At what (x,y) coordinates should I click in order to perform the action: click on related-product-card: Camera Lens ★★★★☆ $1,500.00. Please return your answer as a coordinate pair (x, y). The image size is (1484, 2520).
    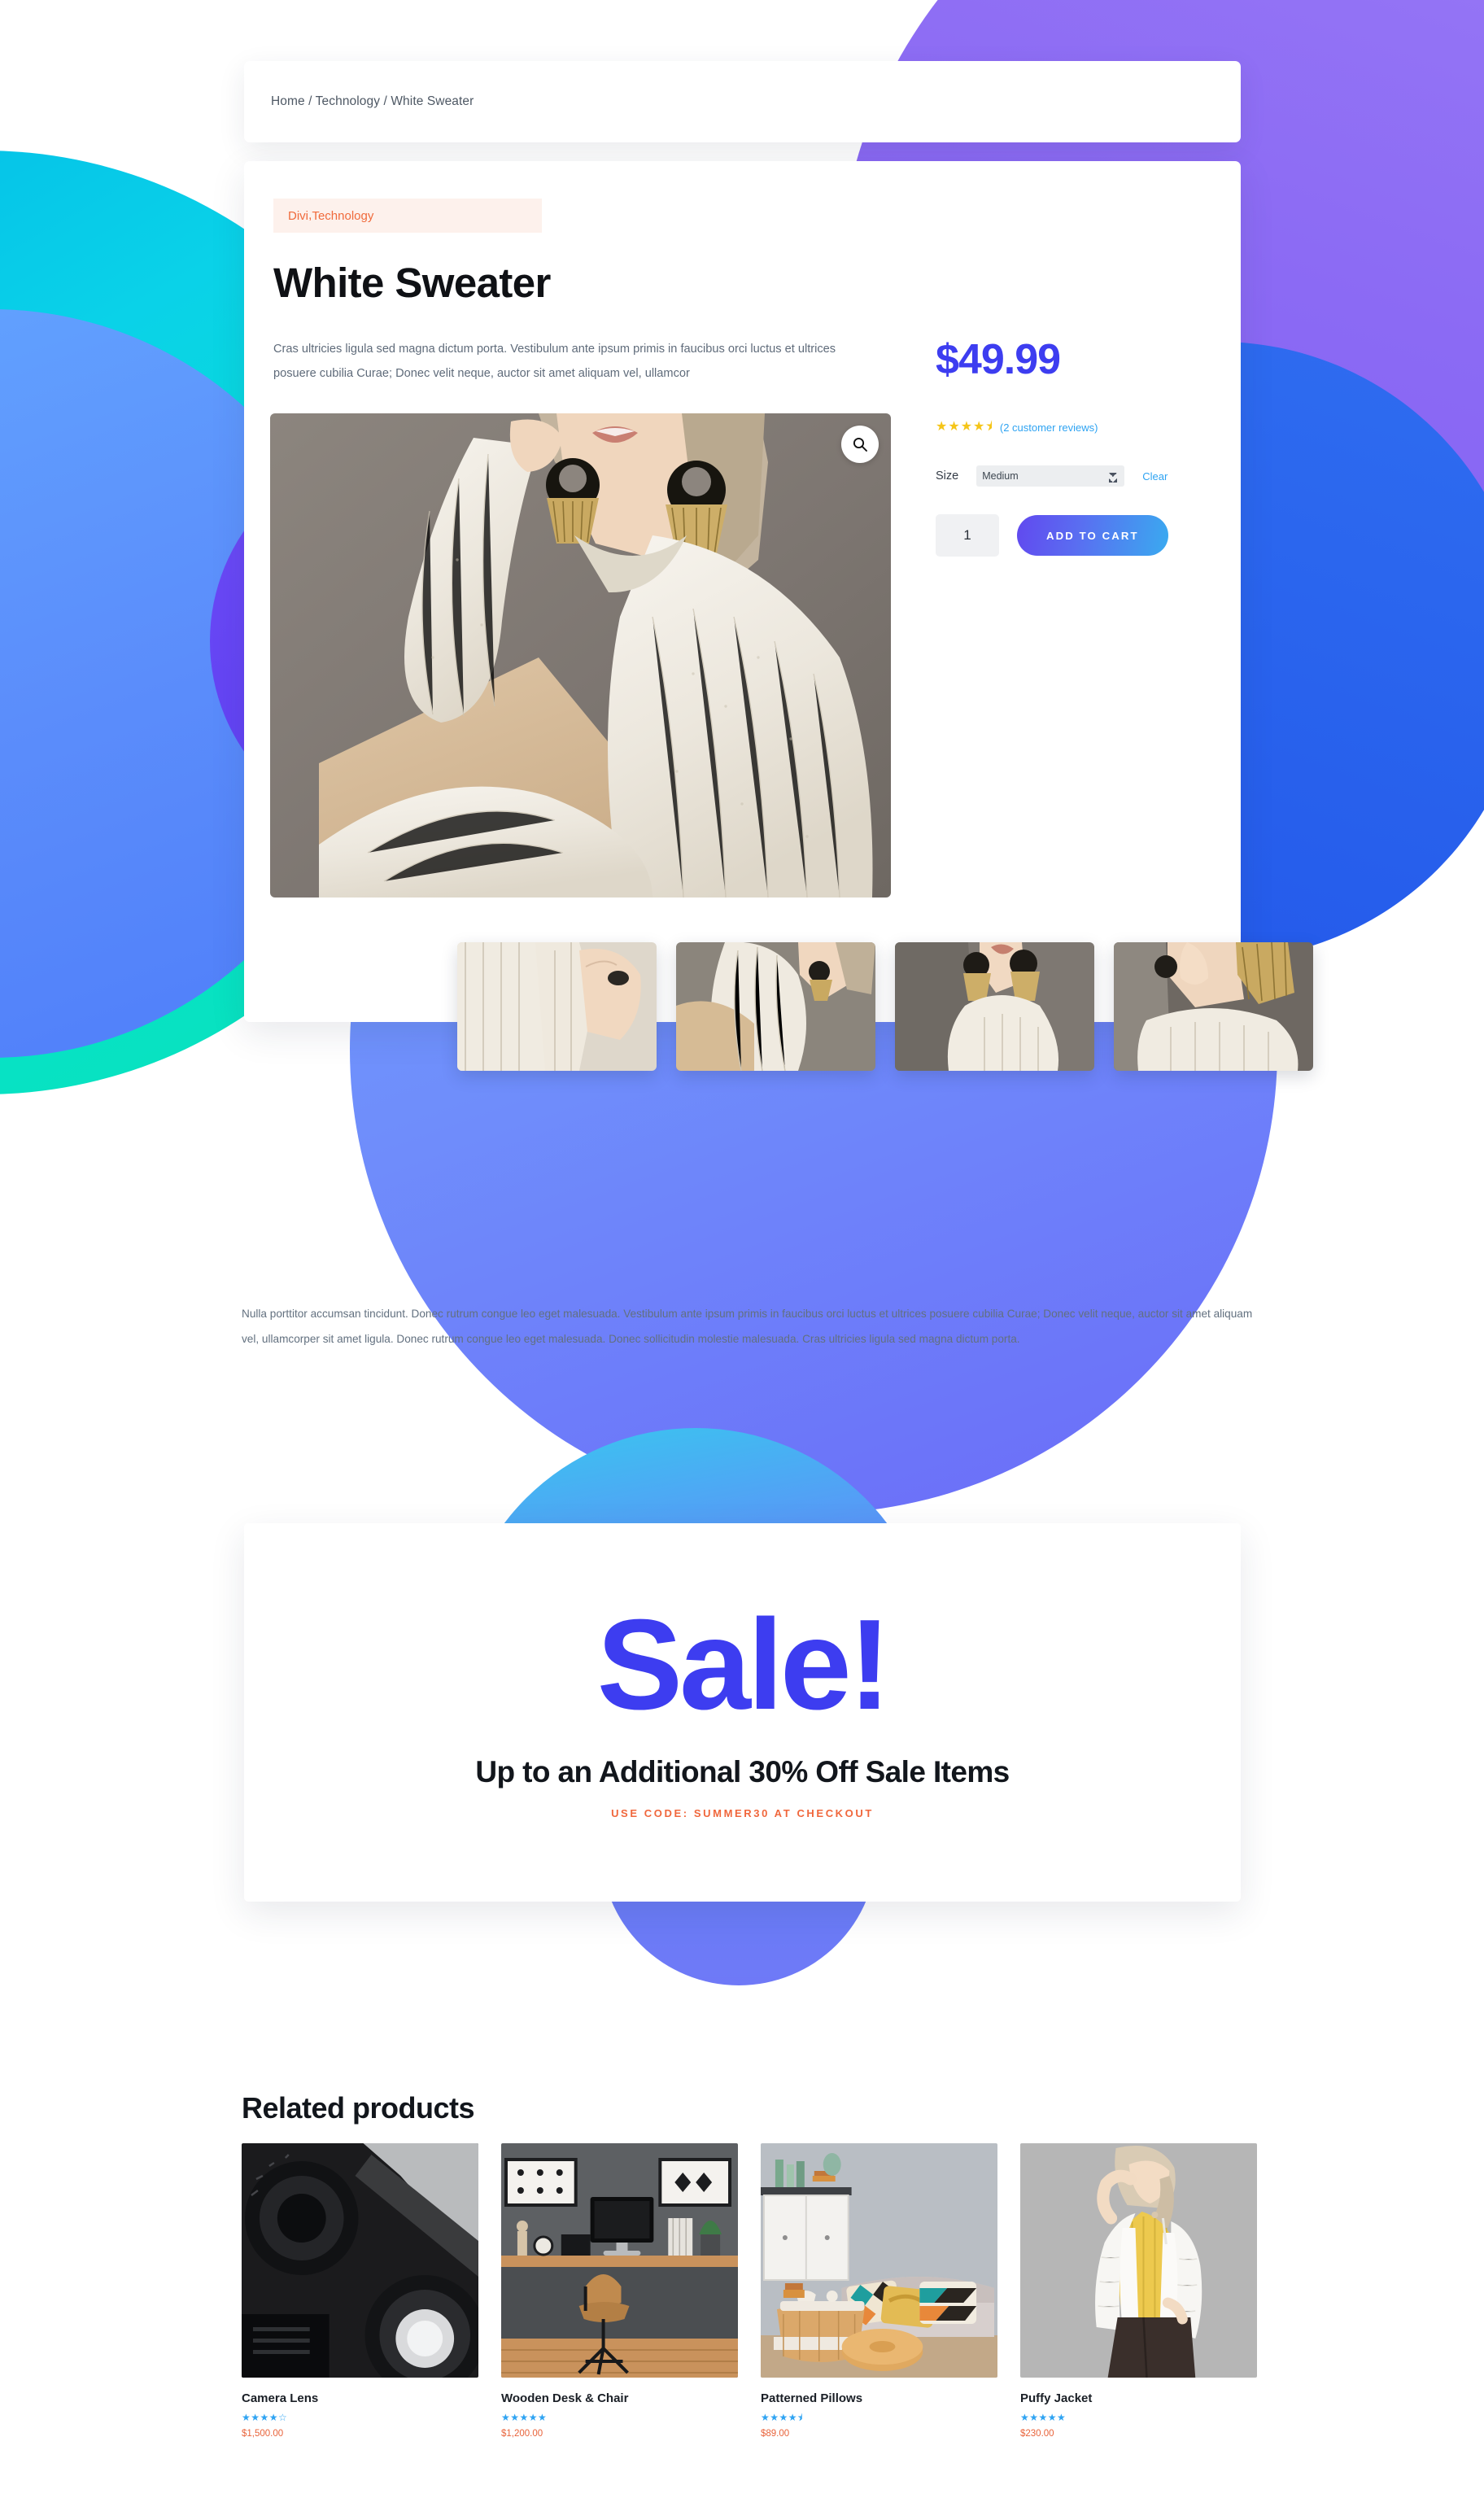
    Looking at the image, I should click on (360, 2291).